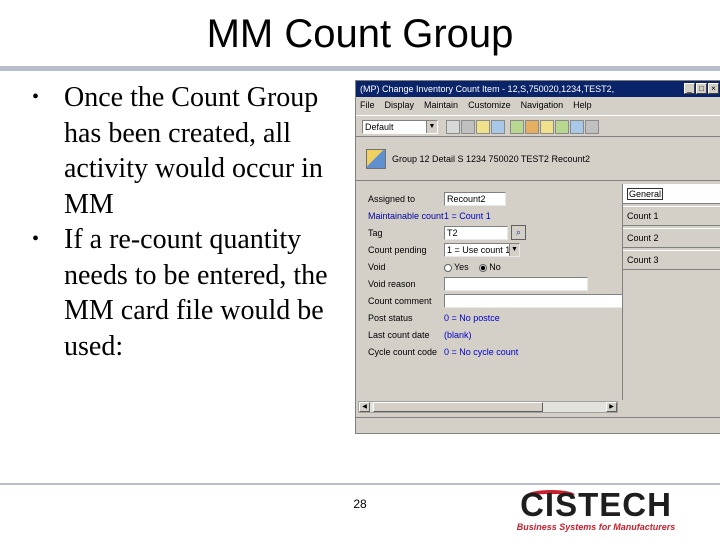  Describe the element at coordinates (400, 127) in the screenshot. I see `view-select: Default ▼` at that location.